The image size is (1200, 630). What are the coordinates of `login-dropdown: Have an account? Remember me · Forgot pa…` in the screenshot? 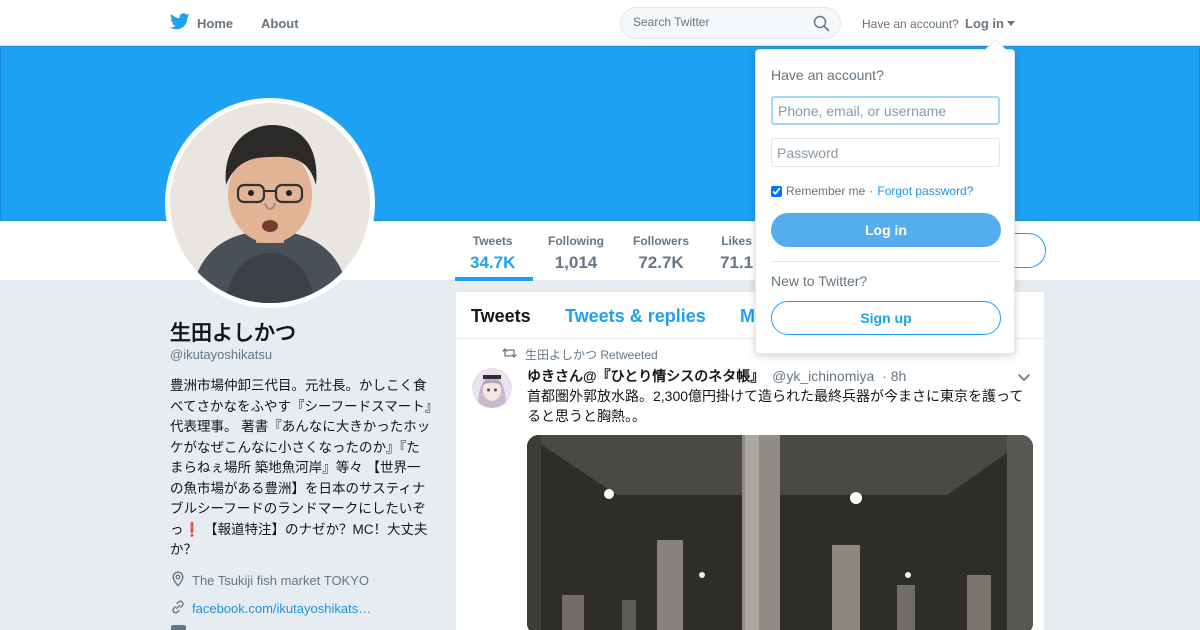 It's located at (885, 201).